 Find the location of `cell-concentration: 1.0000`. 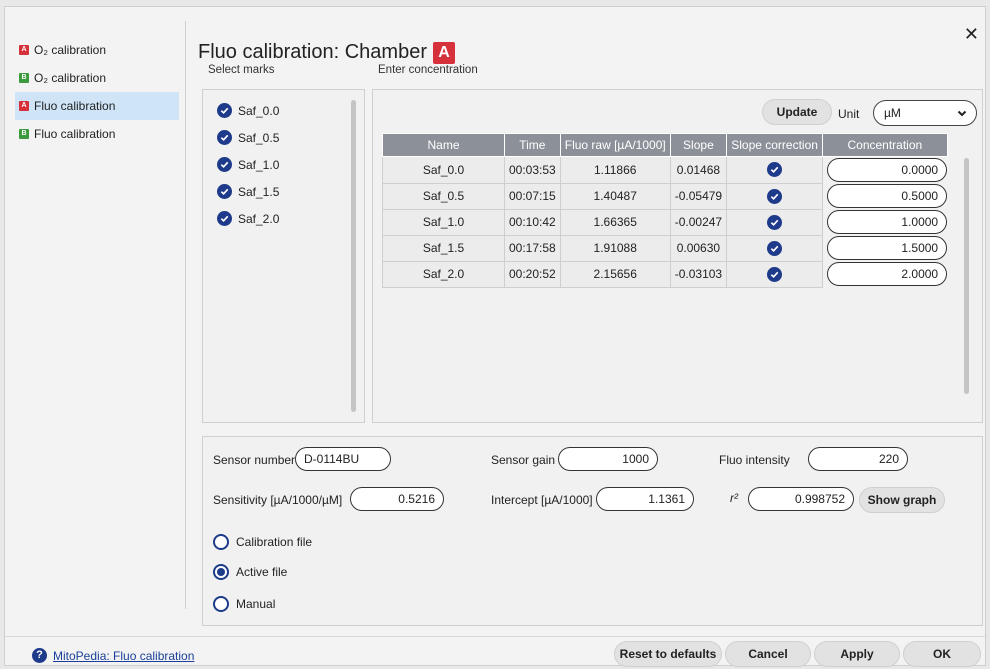

cell-concentration: 1.0000 is located at coordinates (885, 222).